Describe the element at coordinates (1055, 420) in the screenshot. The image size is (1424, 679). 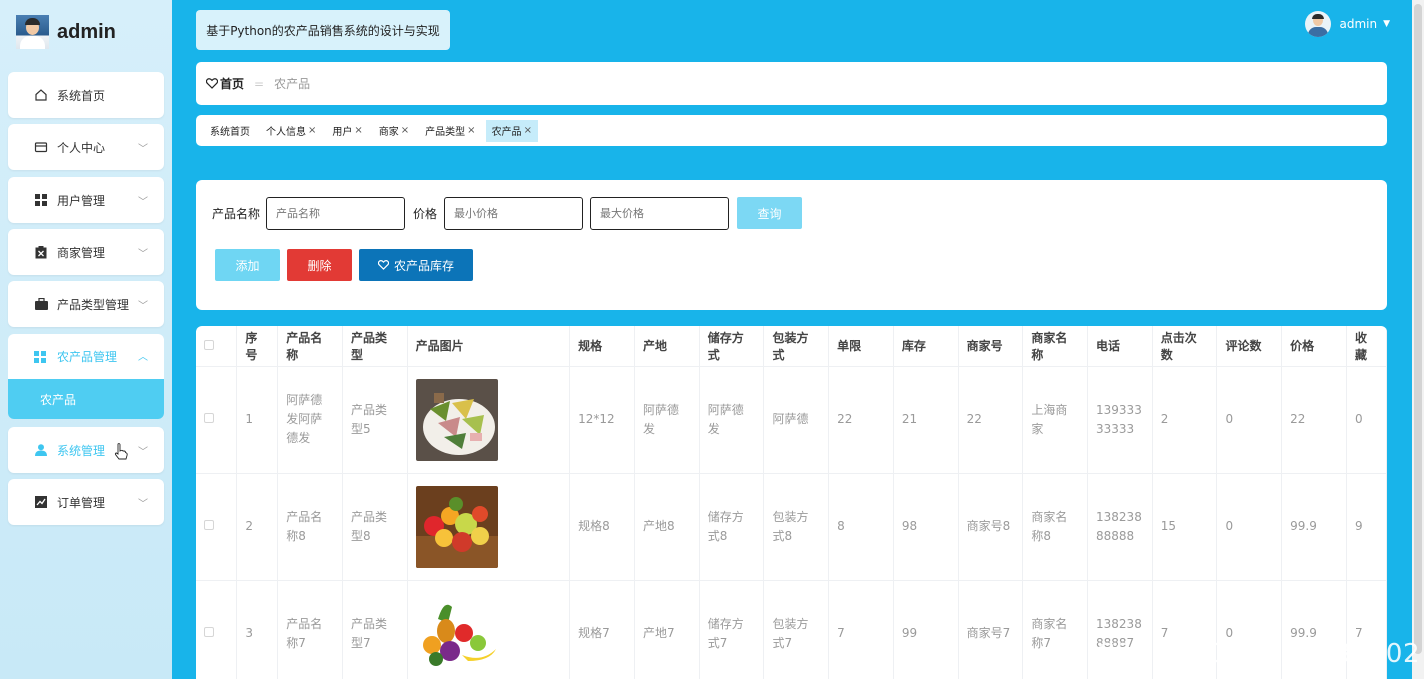
I see `table-cell: 上海商家` at that location.